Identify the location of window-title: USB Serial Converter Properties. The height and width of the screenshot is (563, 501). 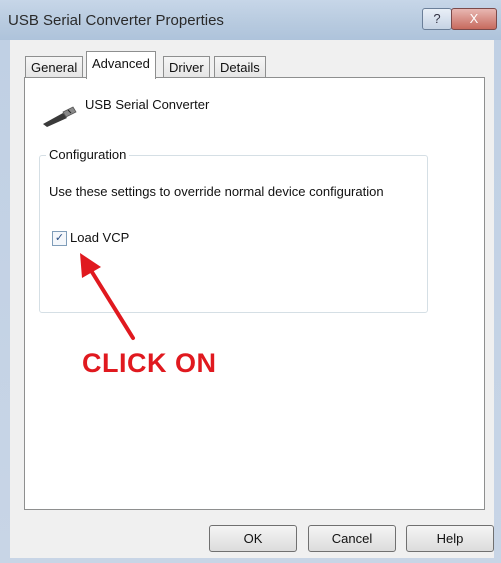
(116, 20).